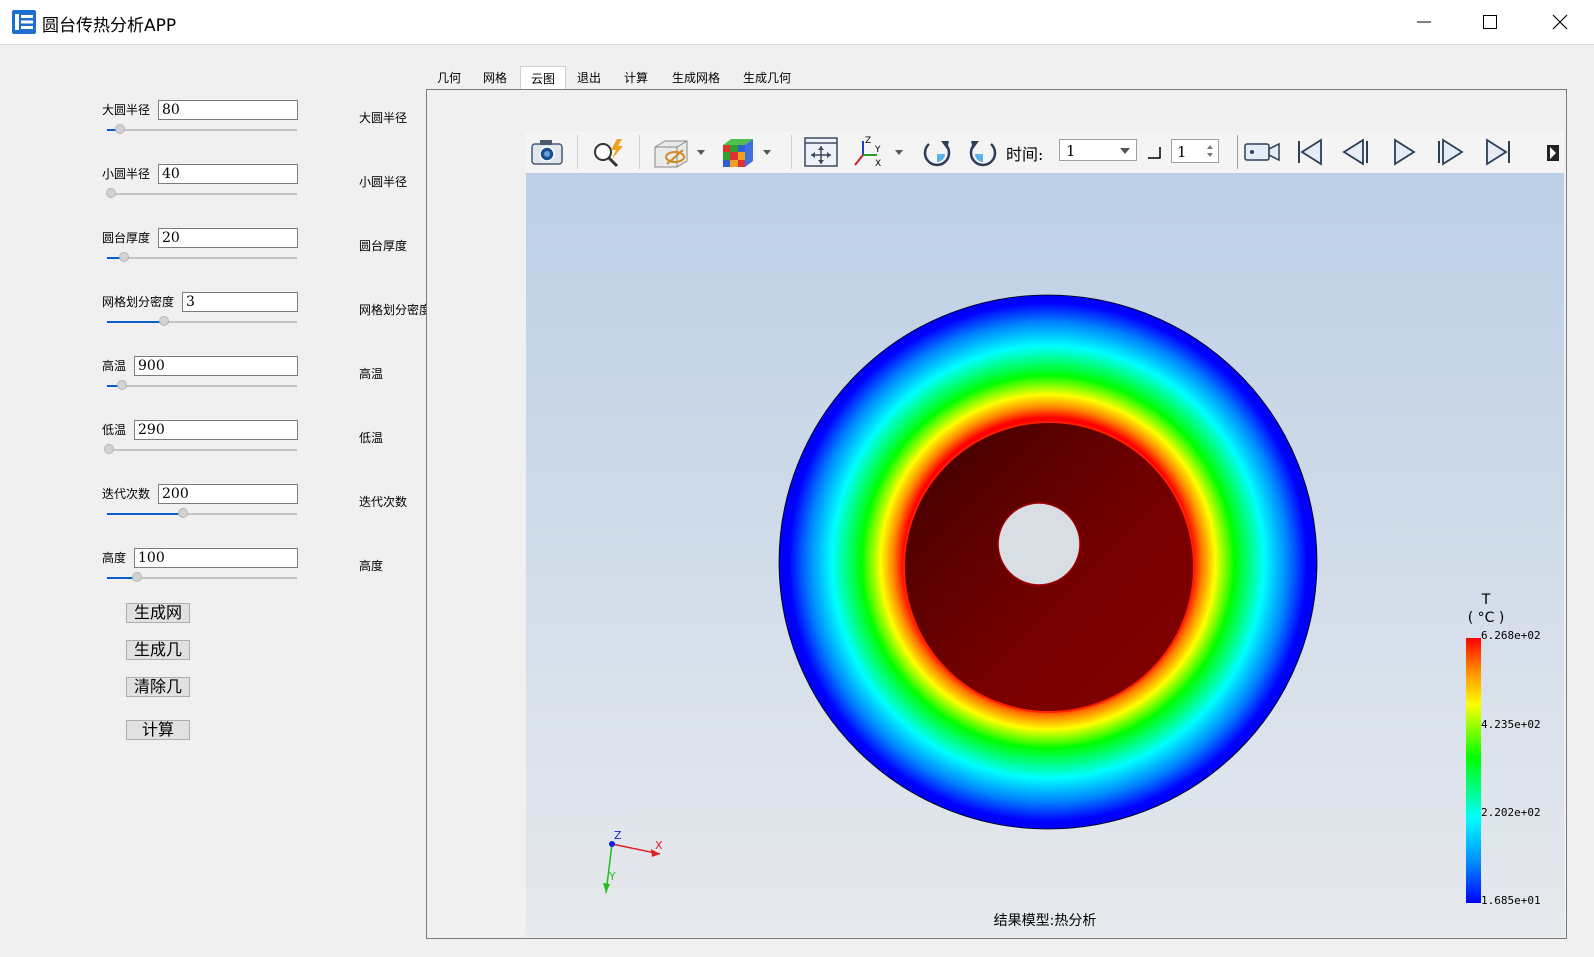  I want to click on param-label: 高温, so click(114, 366).